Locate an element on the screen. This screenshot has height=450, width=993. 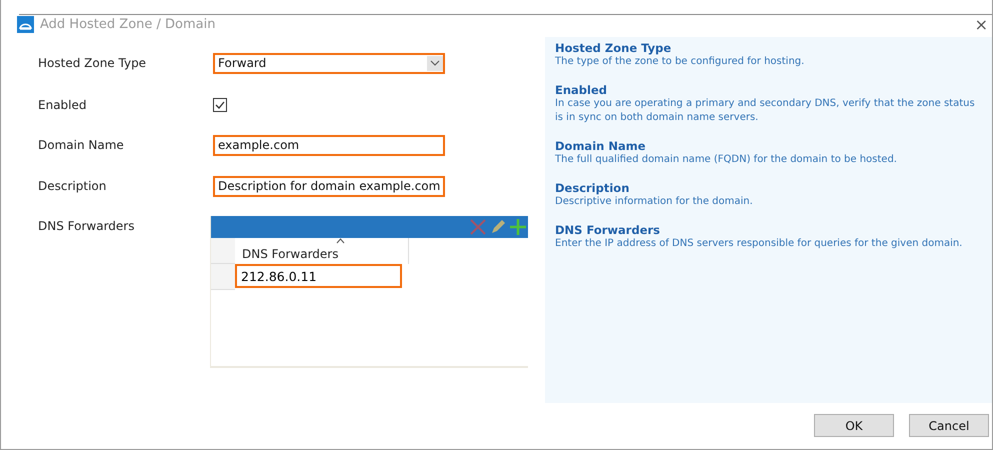
window-title: Add Hosted Zone / Domain is located at coordinates (128, 24).